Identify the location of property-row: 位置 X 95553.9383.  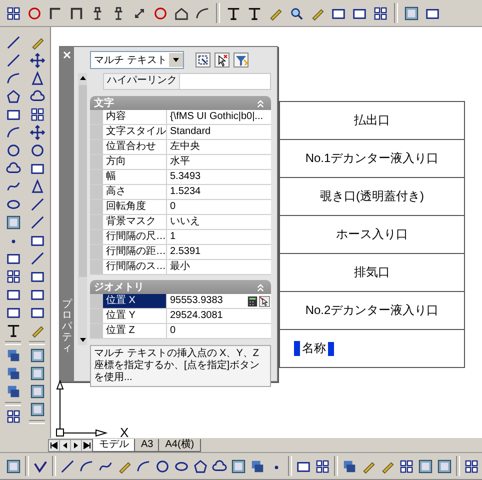
(180, 301).